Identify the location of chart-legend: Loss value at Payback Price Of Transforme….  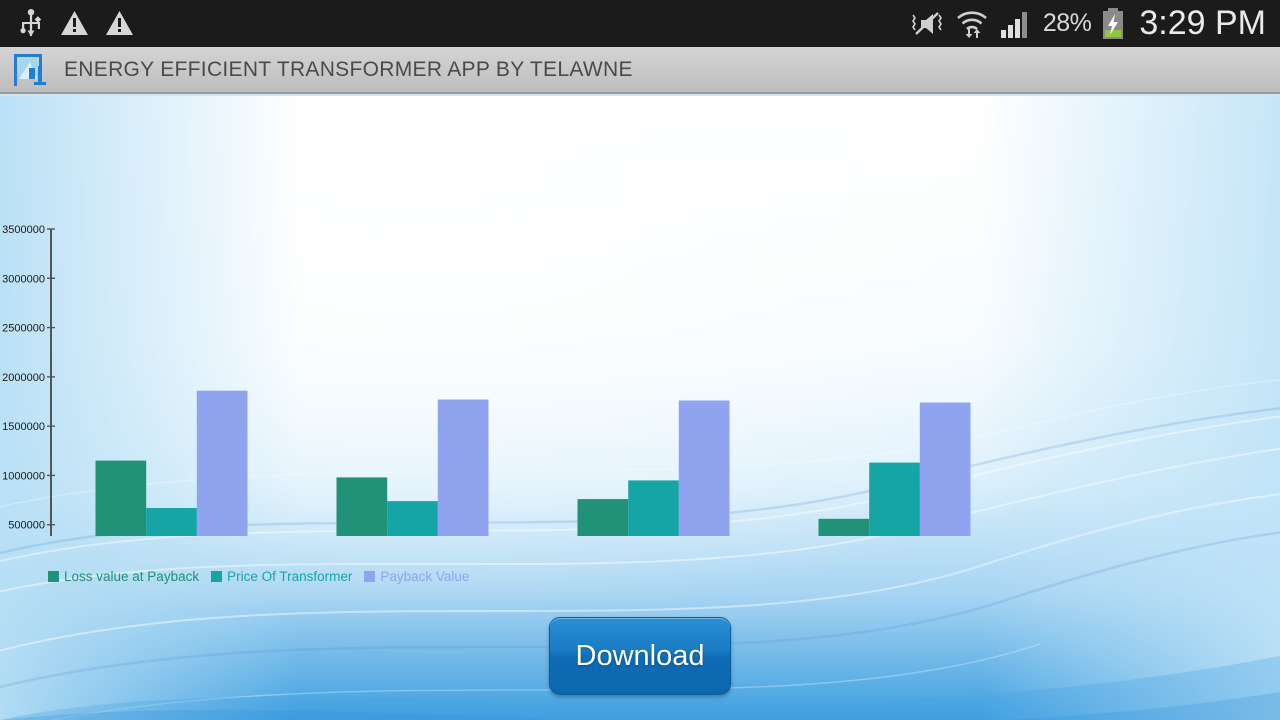
(258, 576).